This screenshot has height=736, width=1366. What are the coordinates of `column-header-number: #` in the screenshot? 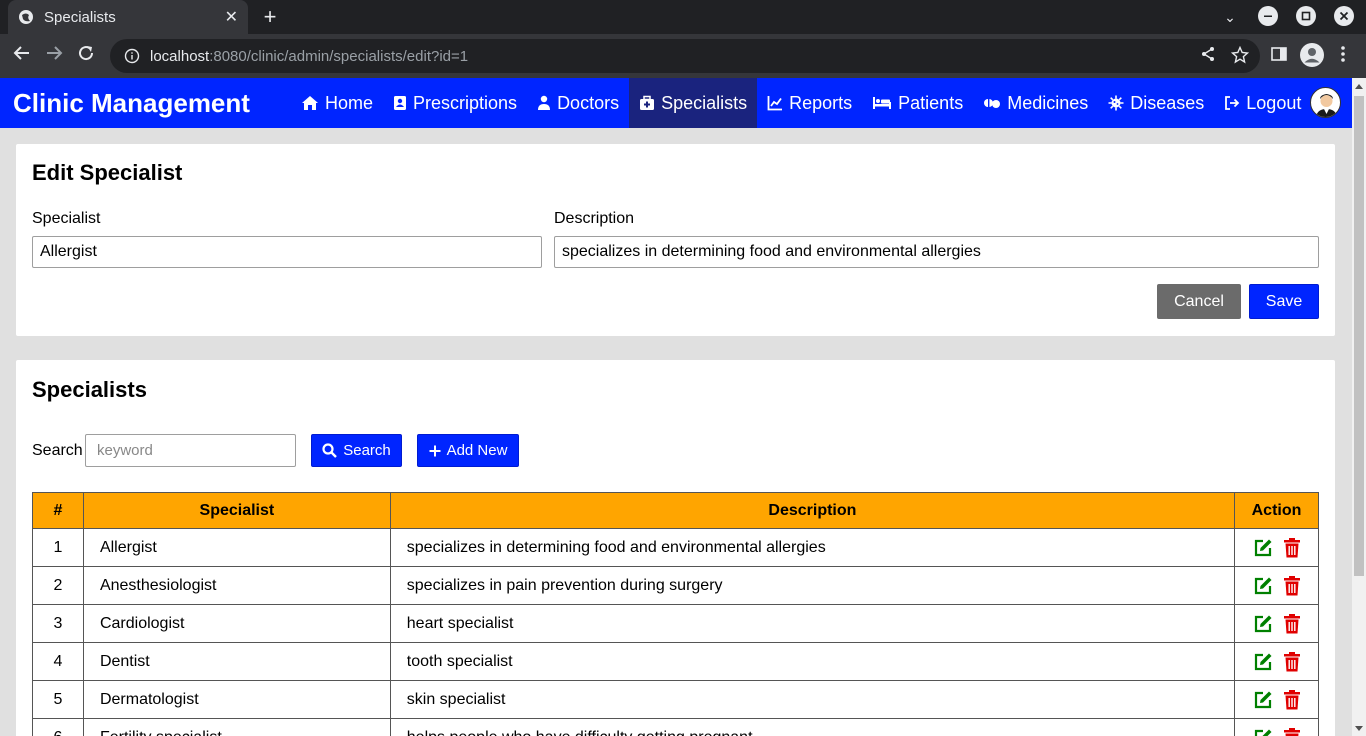 It's located at (58, 510).